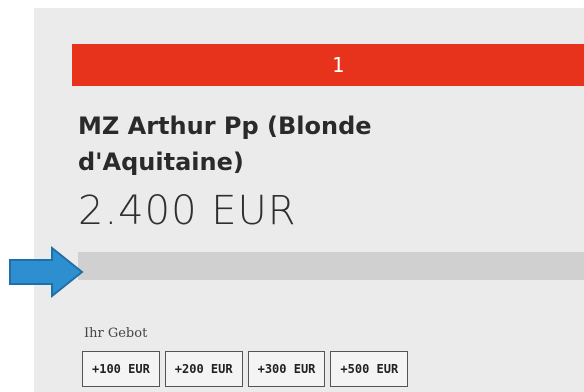  I want to click on bid-100-button: +100 EUR, so click(121, 369).